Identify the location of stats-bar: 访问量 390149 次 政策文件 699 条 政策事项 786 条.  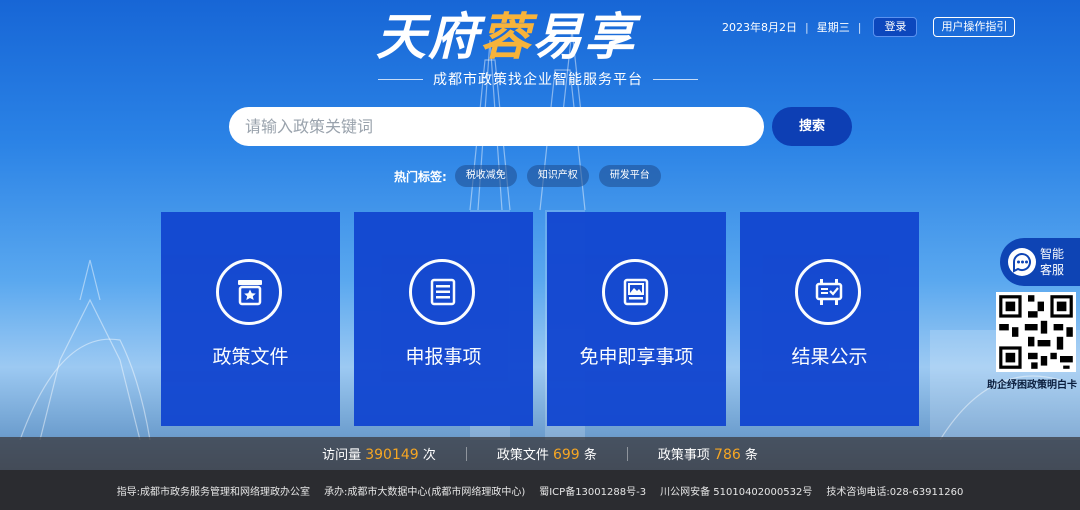
(540, 453).